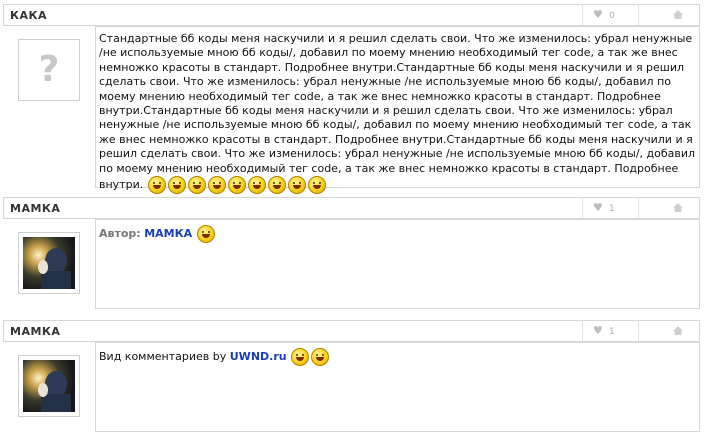 The height and width of the screenshot is (438, 704). What do you see at coordinates (28, 15) in the screenshot?
I see `comment-author: КАКА` at bounding box center [28, 15].